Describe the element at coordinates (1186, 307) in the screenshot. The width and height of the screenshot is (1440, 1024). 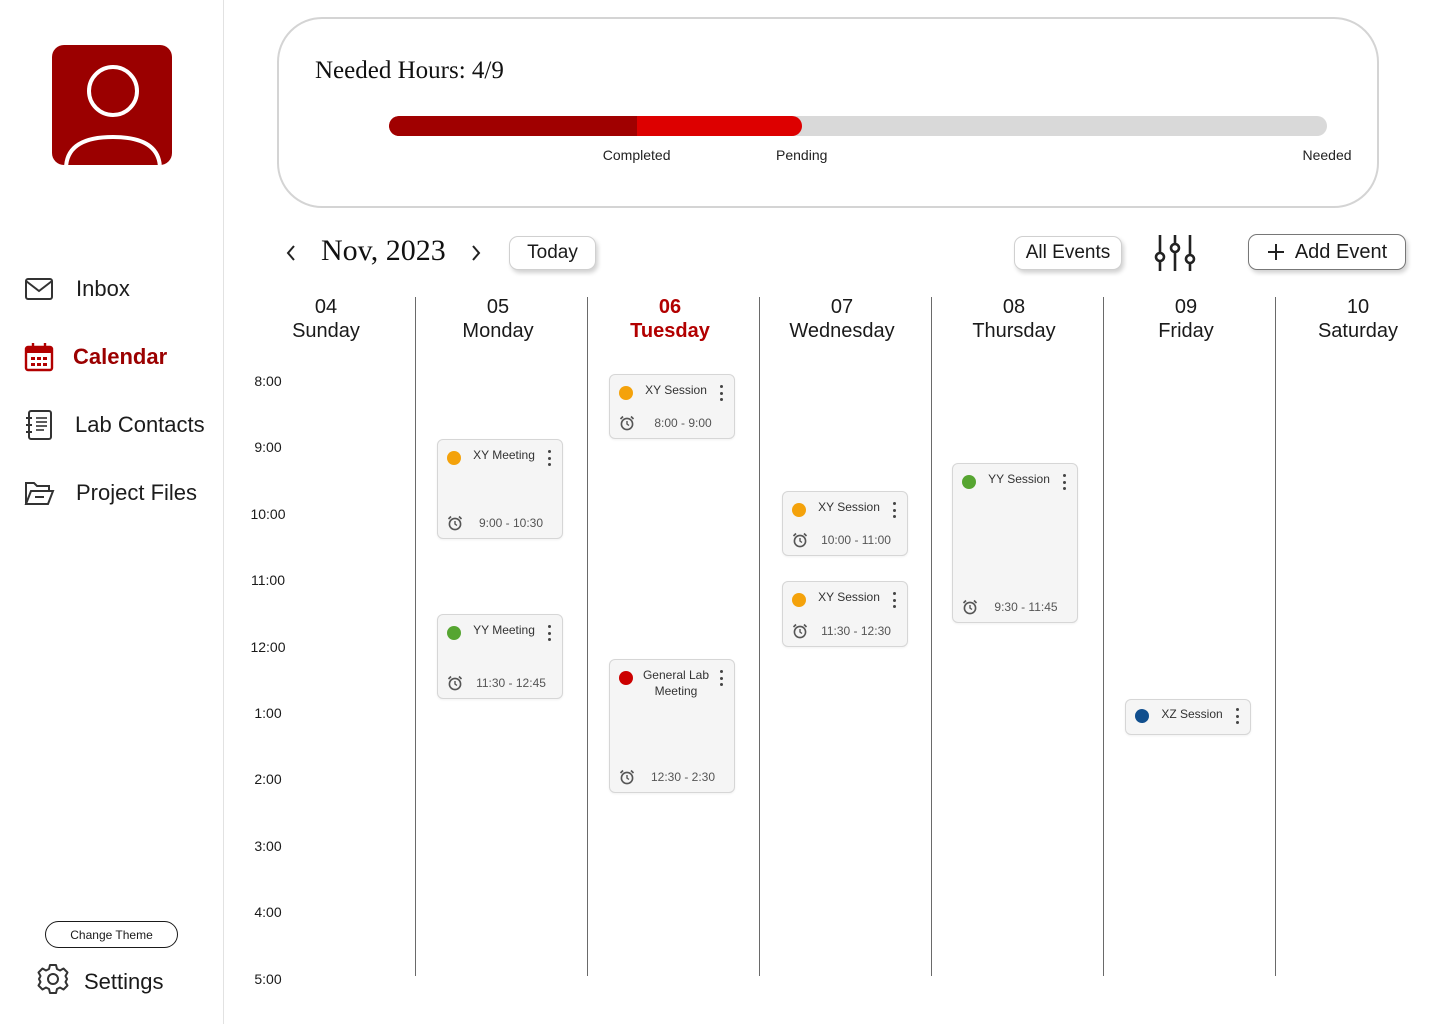
I see `day-date: 09` at that location.